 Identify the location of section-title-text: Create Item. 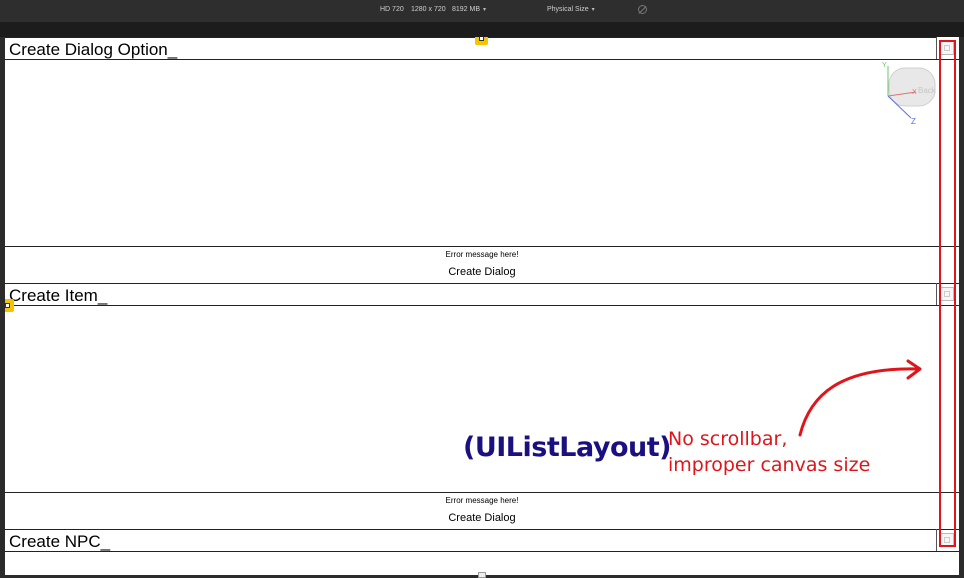
(53, 295).